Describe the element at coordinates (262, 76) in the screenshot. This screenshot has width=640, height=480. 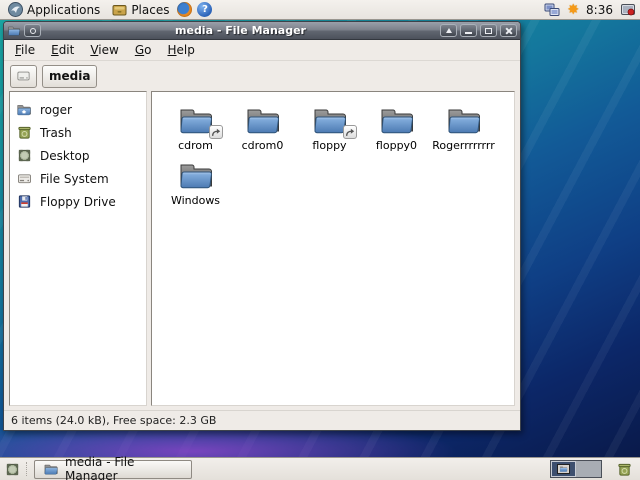
I see `pathbar: media` at that location.